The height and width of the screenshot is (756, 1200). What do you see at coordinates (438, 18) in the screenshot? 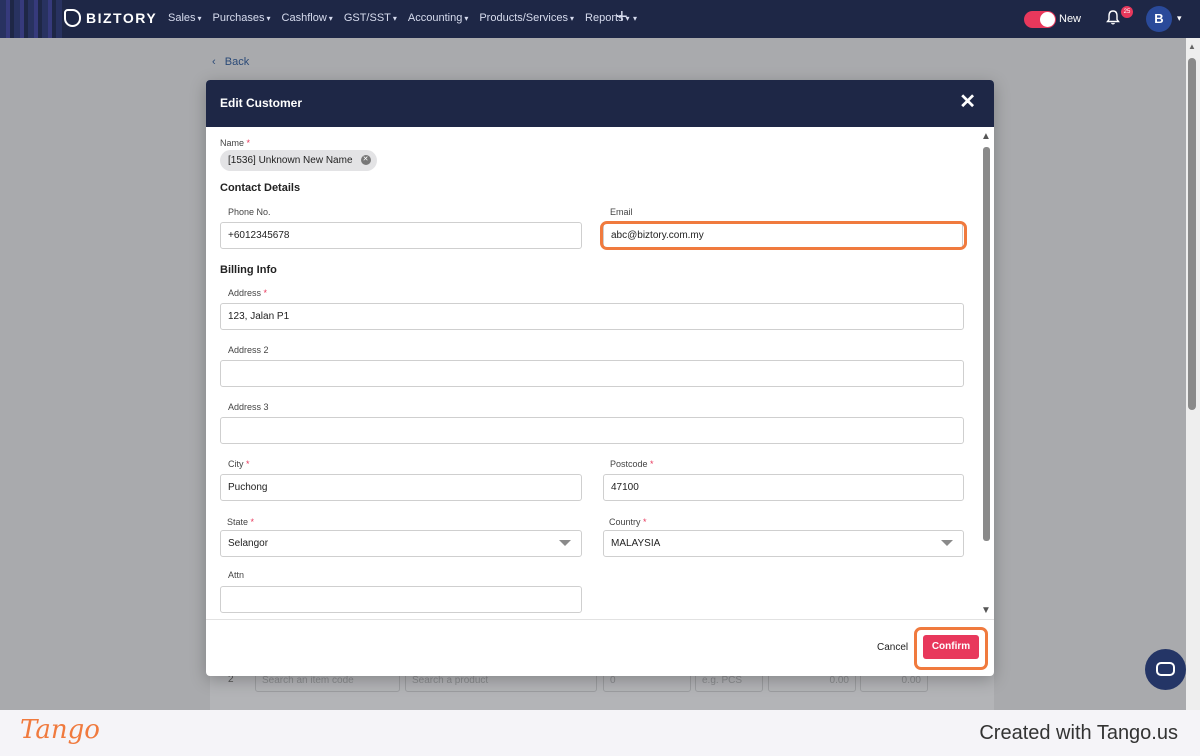
I see `menu-item-accounting: Accounting ▾` at bounding box center [438, 18].